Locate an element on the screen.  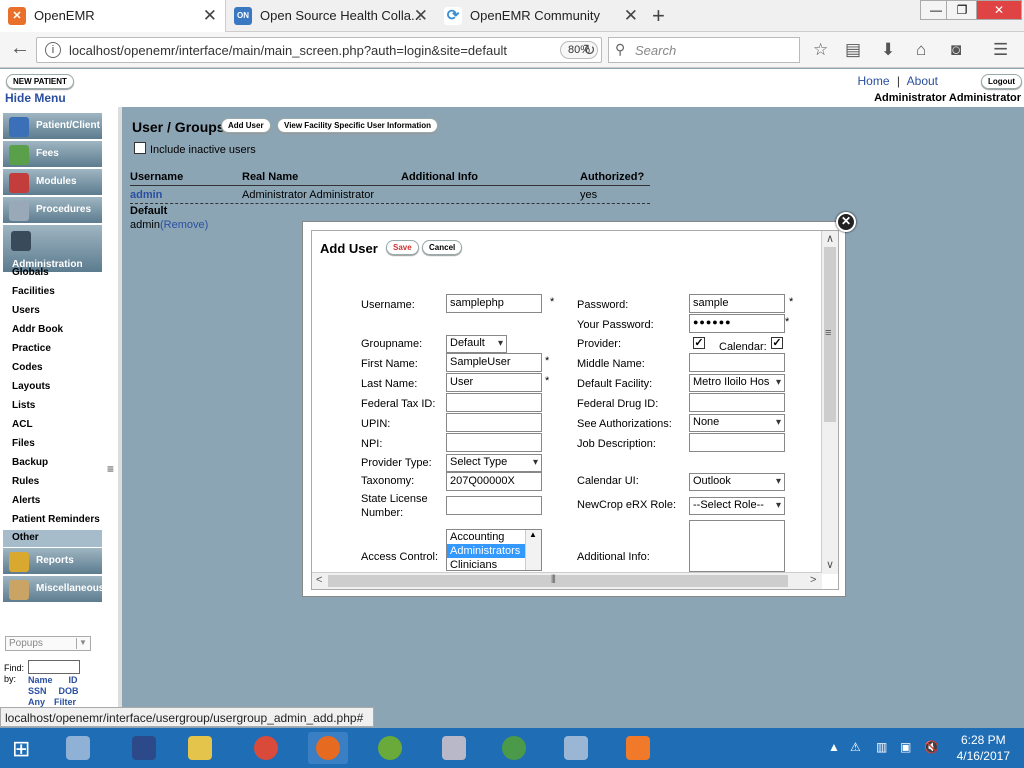
scroll-right-icon: > is located at coordinates (813, 580).